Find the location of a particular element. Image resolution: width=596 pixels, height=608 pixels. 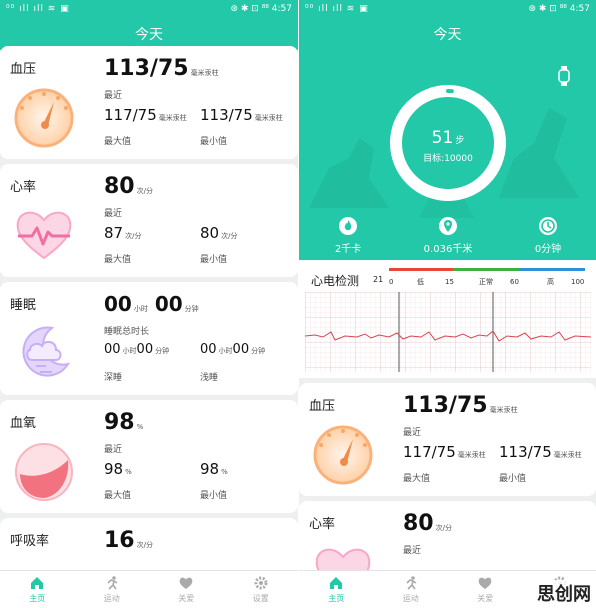

bp-value: 113/75 毫米汞柱 is located at coordinates (161, 68).